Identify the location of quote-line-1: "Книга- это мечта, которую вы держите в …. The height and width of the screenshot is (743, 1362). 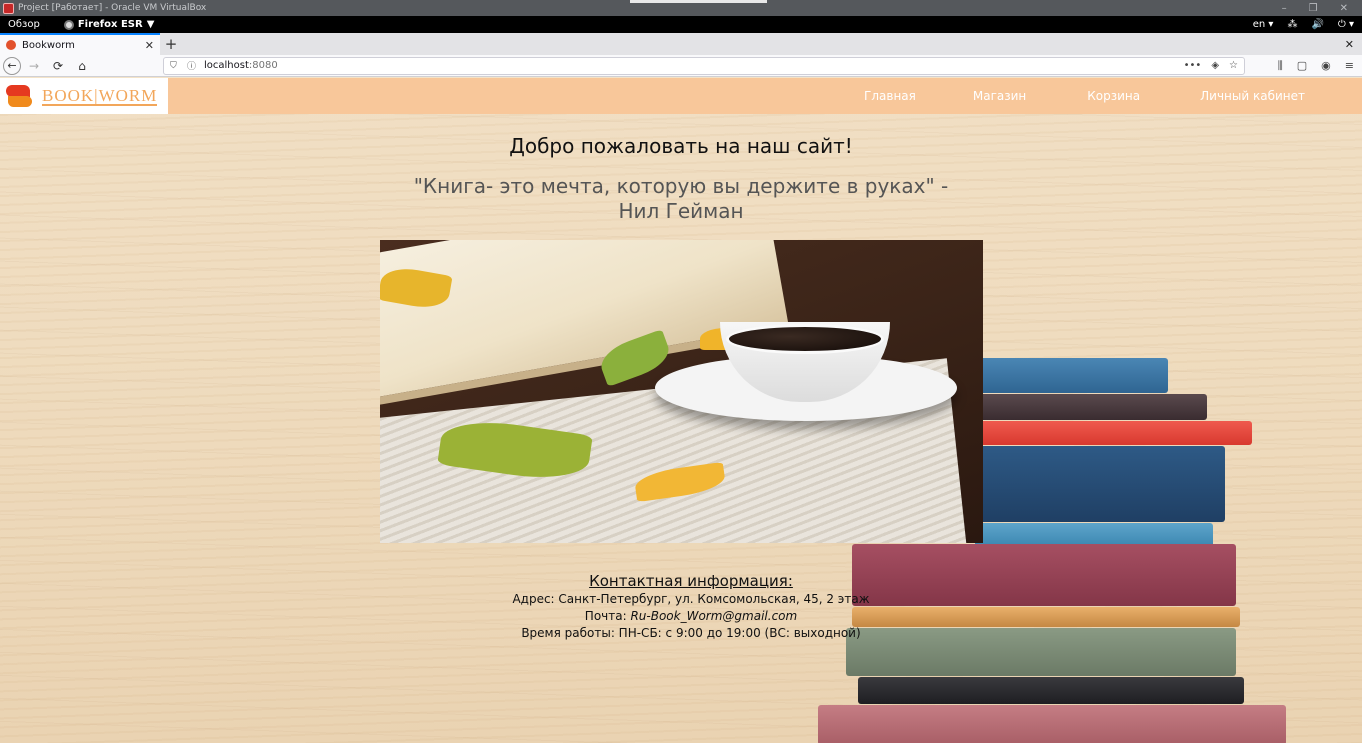
(681, 186).